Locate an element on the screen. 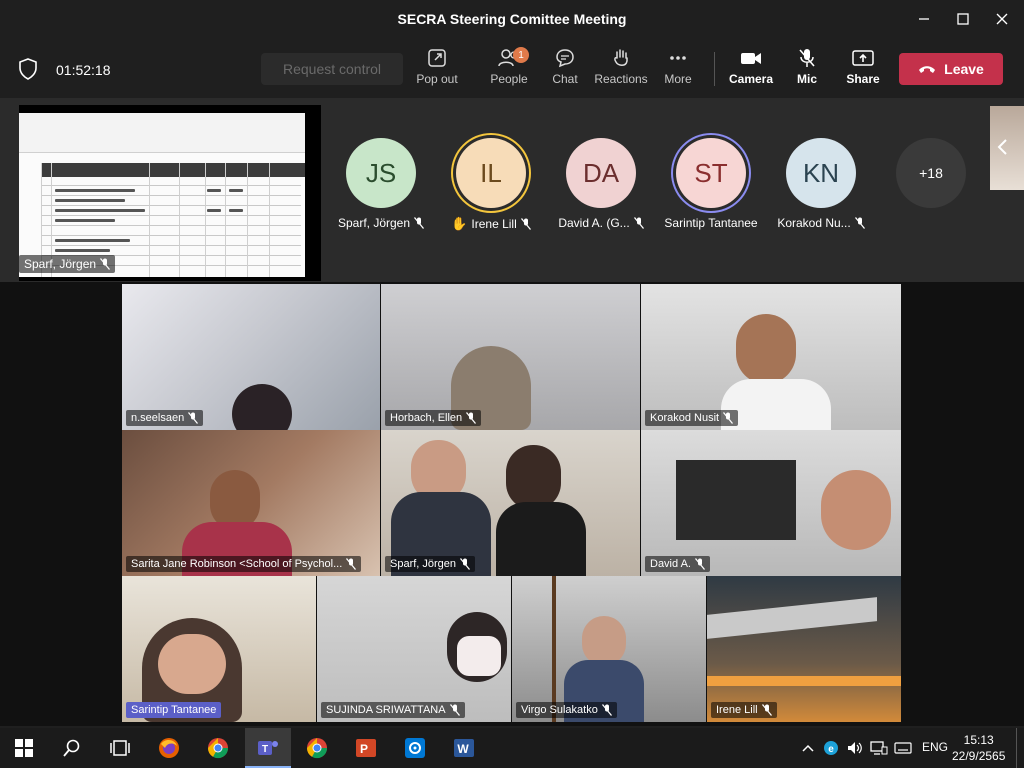 This screenshot has width=1024, height=768. keyboard-icon is located at coordinates (903, 748).